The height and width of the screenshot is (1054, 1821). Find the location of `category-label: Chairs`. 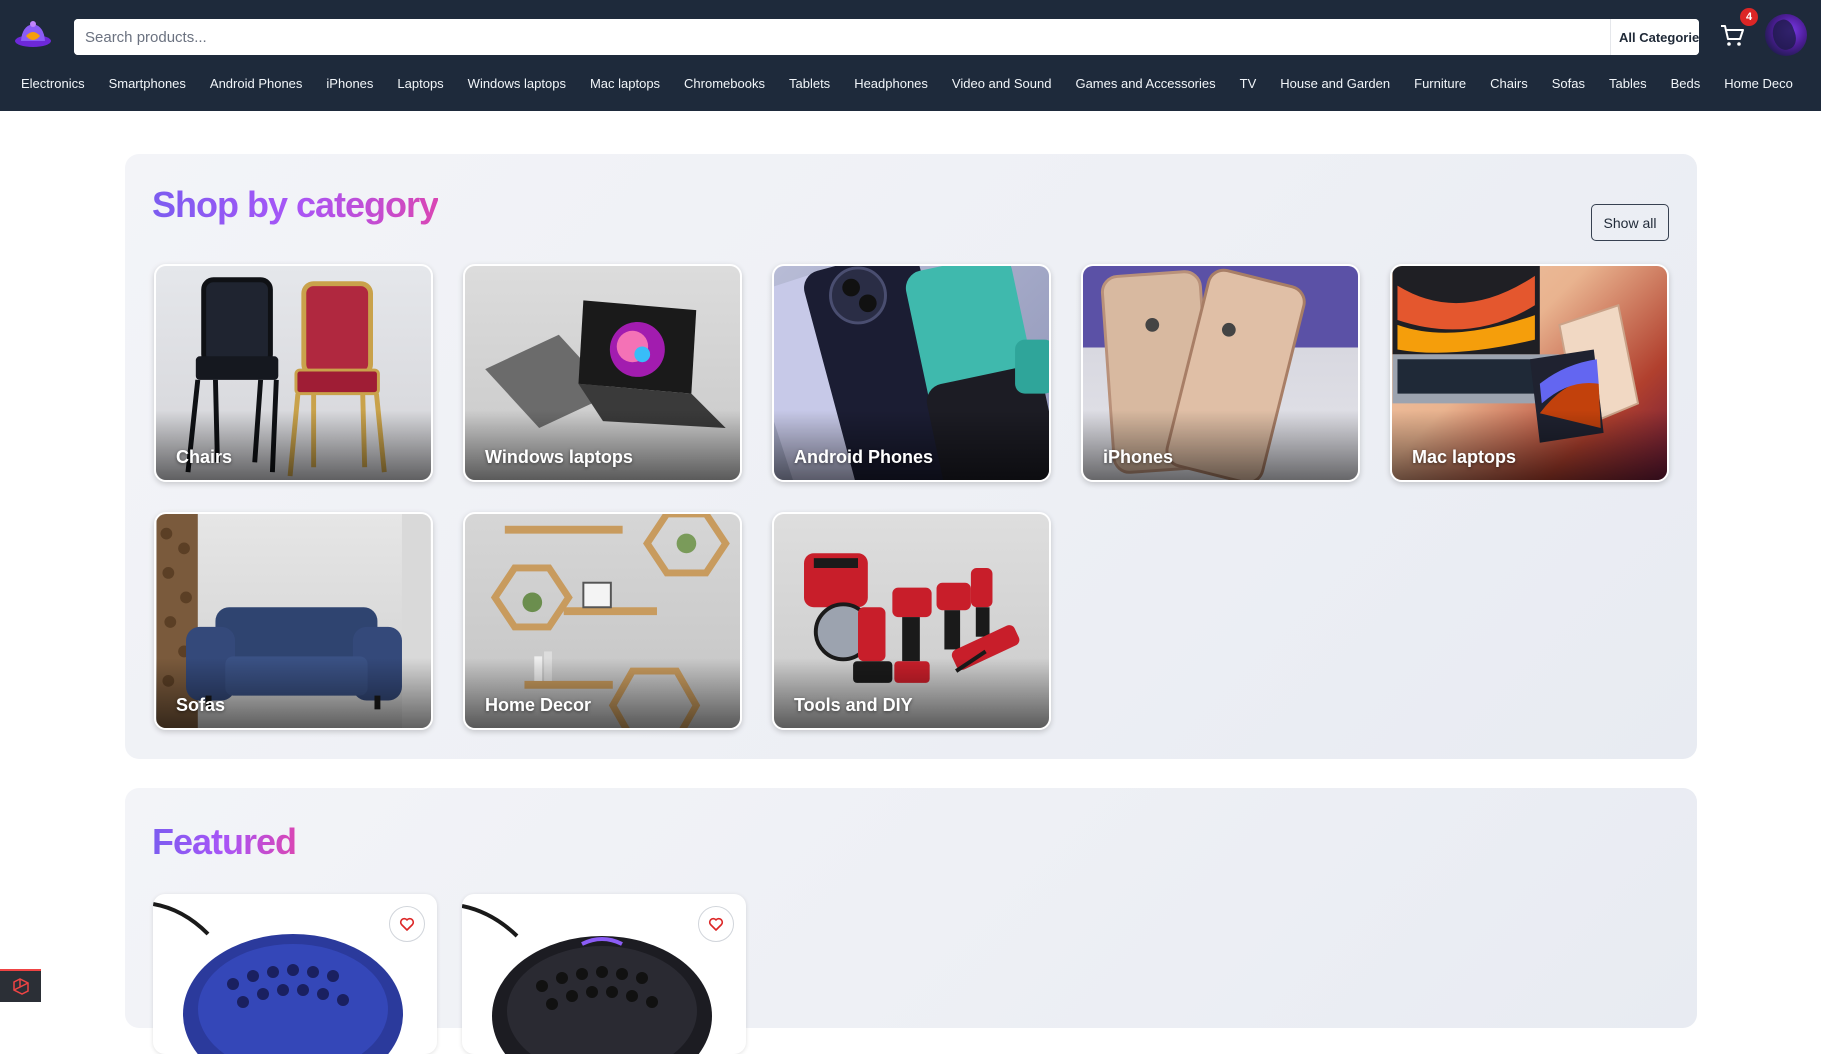

category-label: Chairs is located at coordinates (204, 457).